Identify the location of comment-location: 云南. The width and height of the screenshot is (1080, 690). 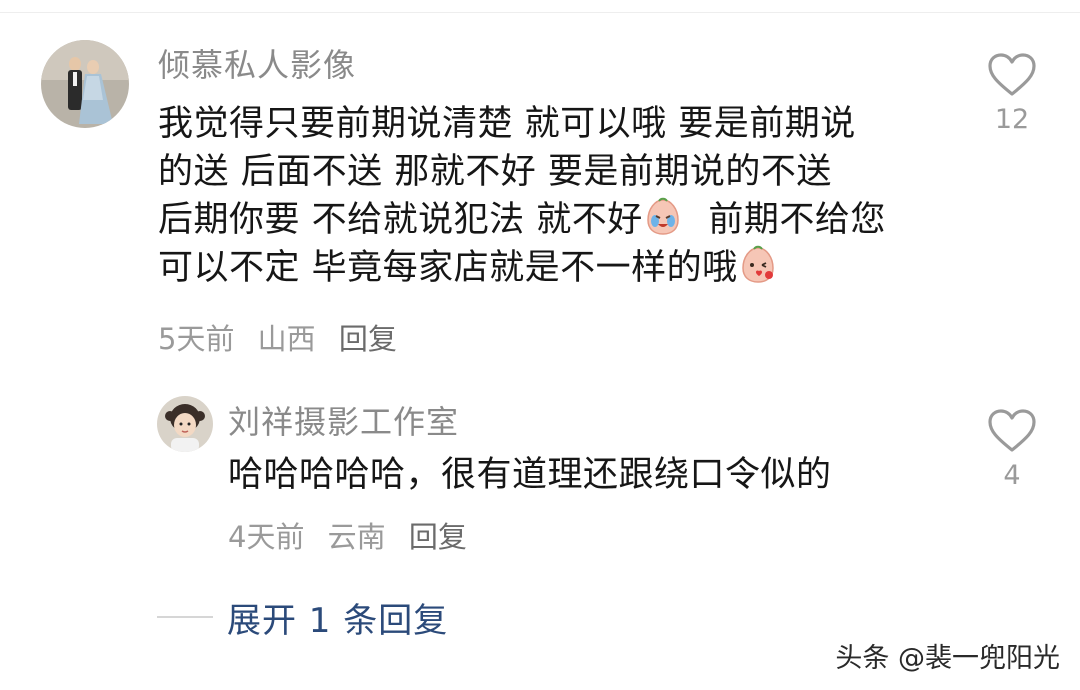
(356, 537).